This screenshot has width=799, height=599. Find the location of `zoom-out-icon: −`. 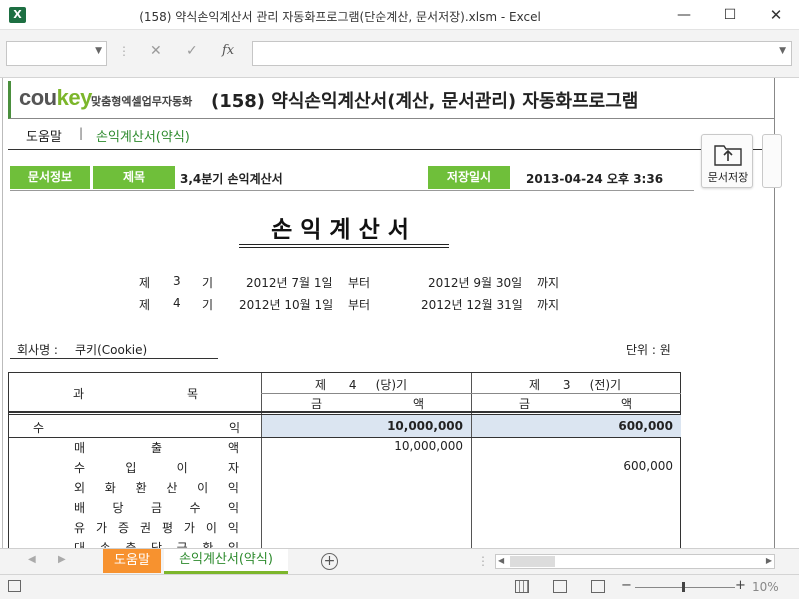

zoom-out-icon: − is located at coordinates (626, 585).